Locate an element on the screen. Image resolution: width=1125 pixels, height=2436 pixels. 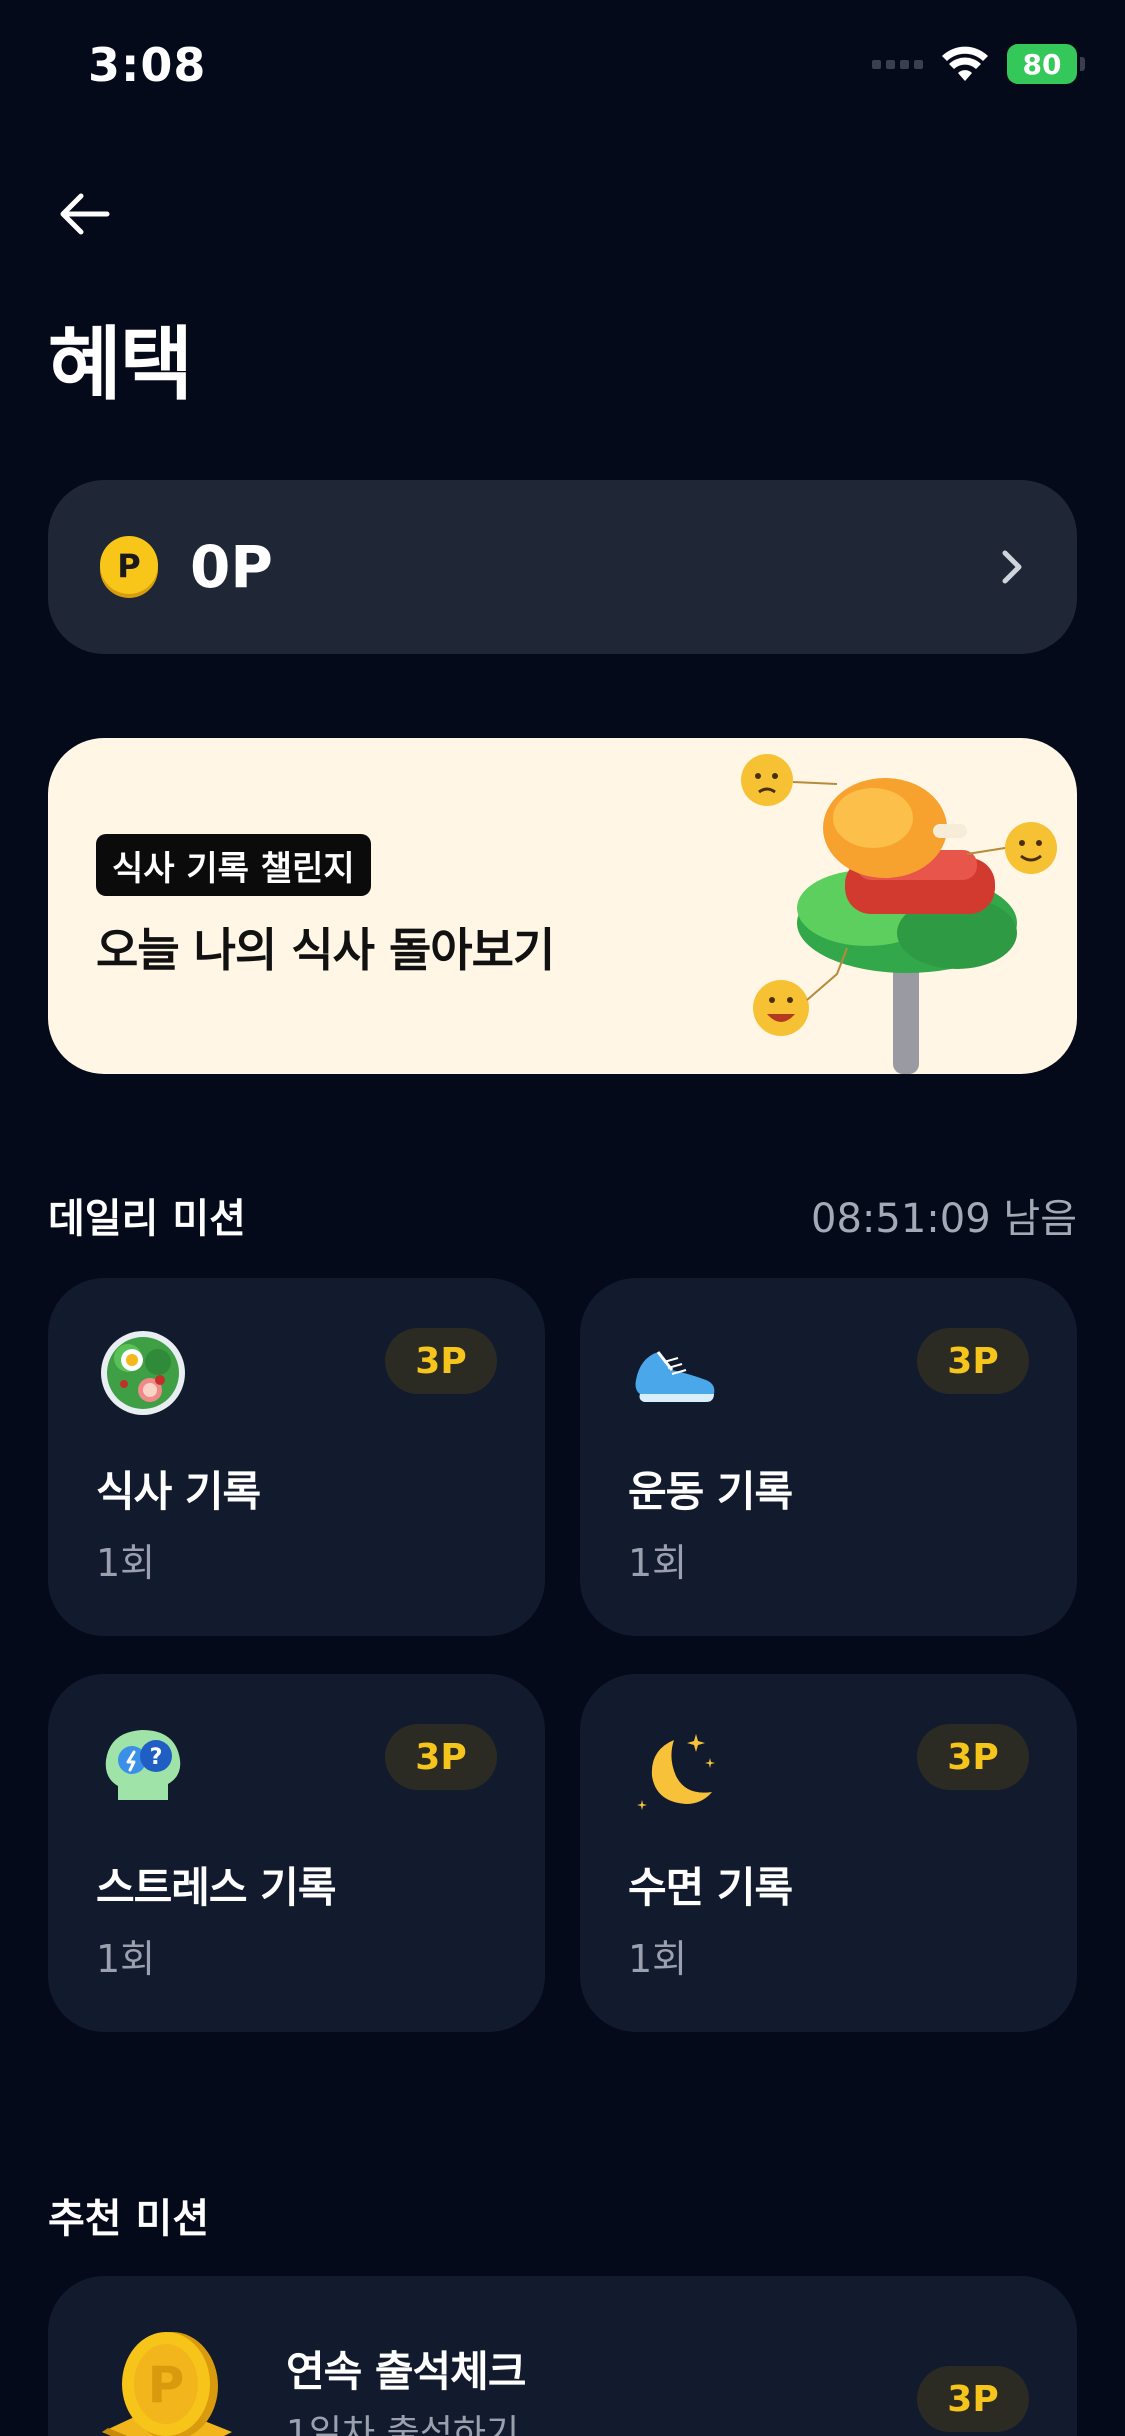
banner-title: 오늘 나의 식사 돌아보기 is located at coordinates (325, 950).